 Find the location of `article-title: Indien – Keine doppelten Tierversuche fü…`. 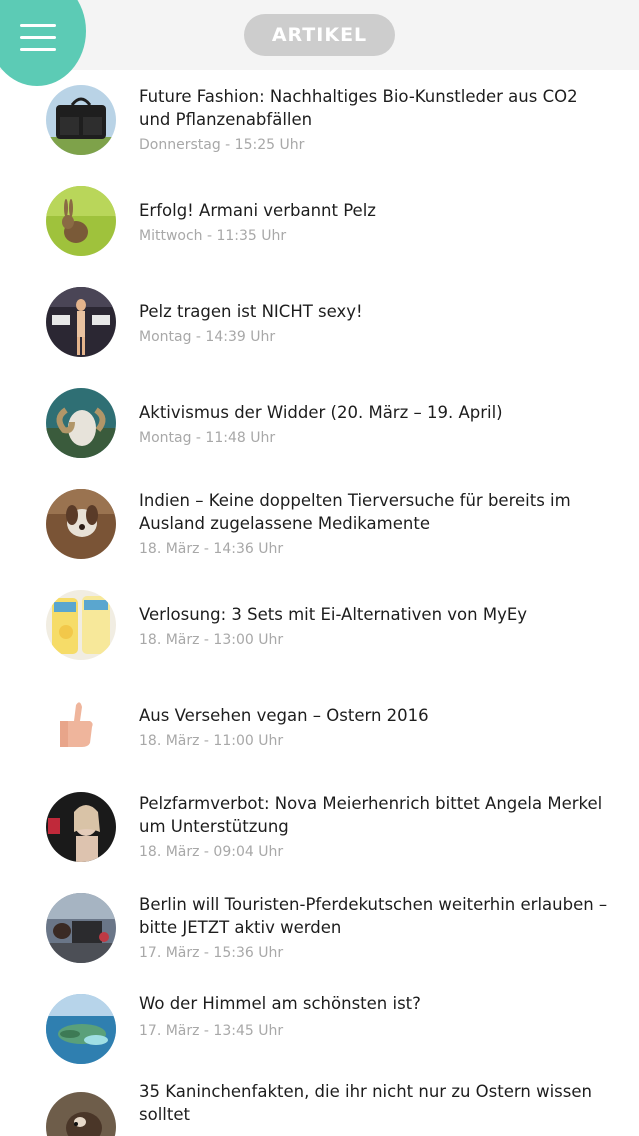

article-title: Indien – Keine doppelten Tierversuche fü… is located at coordinates (355, 512).